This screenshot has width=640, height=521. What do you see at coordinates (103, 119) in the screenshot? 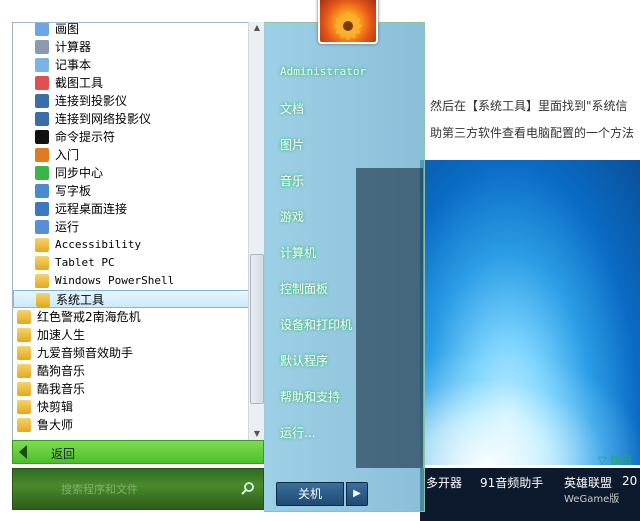
I see `program-item-label: 连接到网络投影仪` at bounding box center [103, 119].